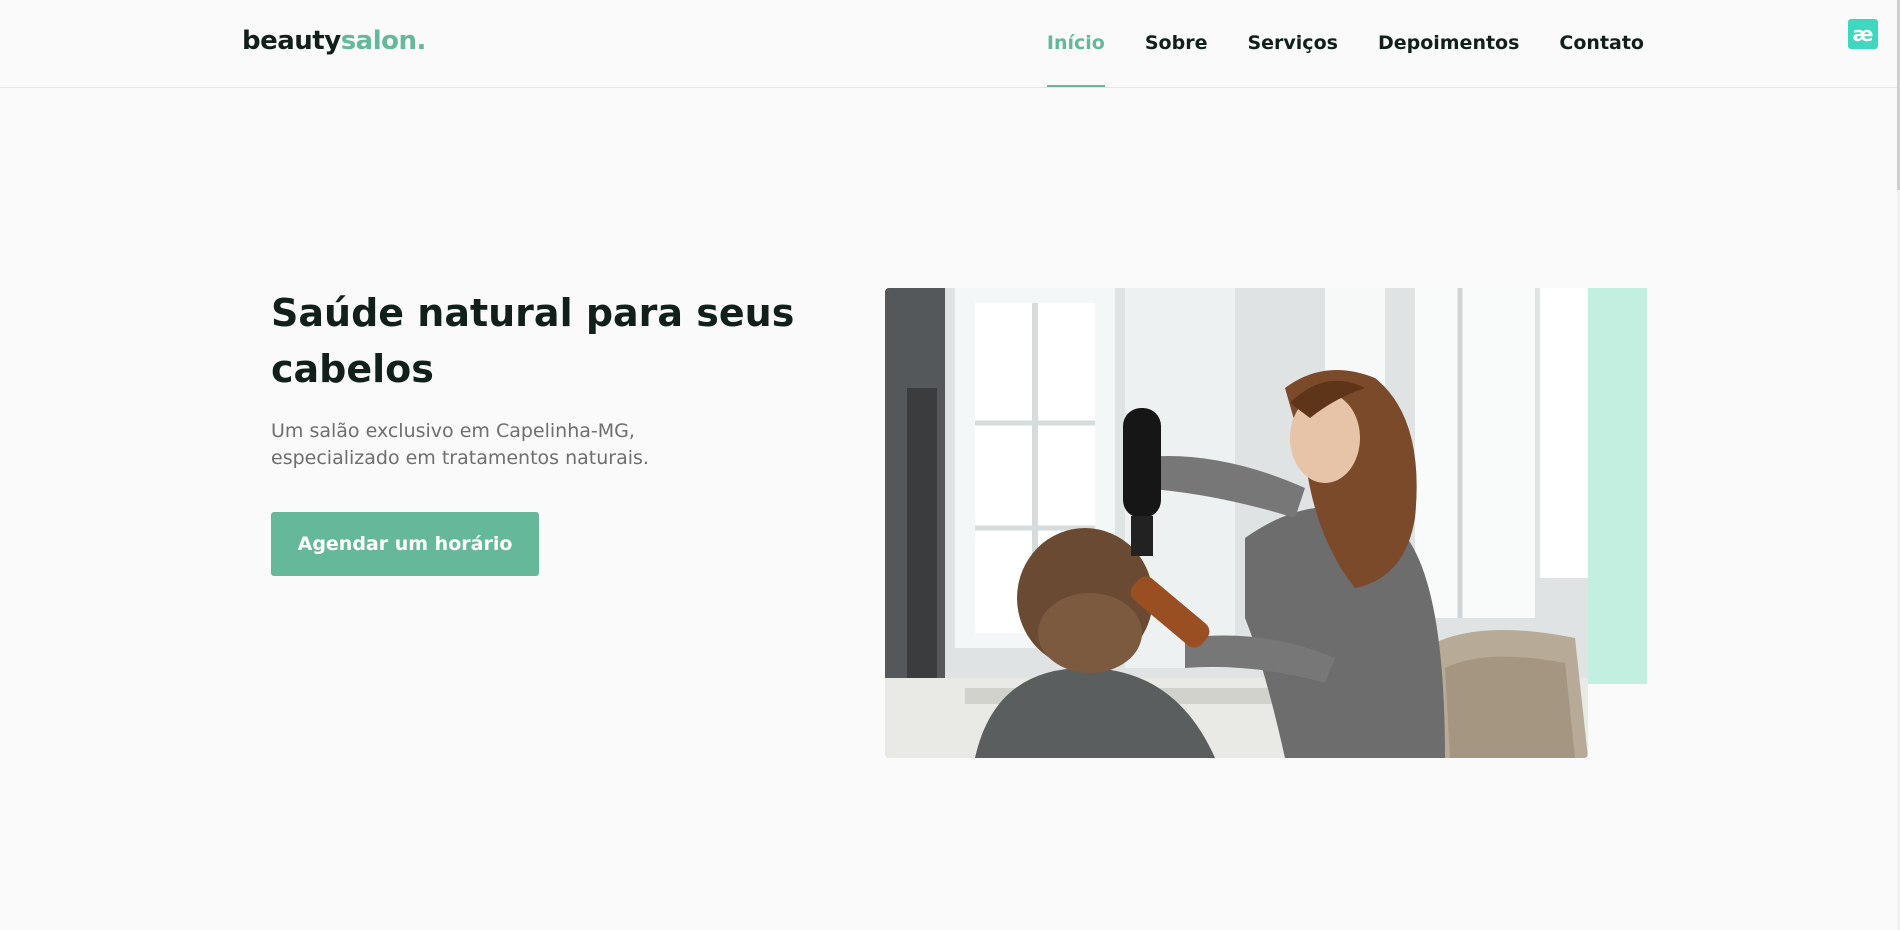 Image resolution: width=1900 pixels, height=930 pixels. Describe the element at coordinates (291, 41) in the screenshot. I see `brand-logo-part1: beauty` at that location.